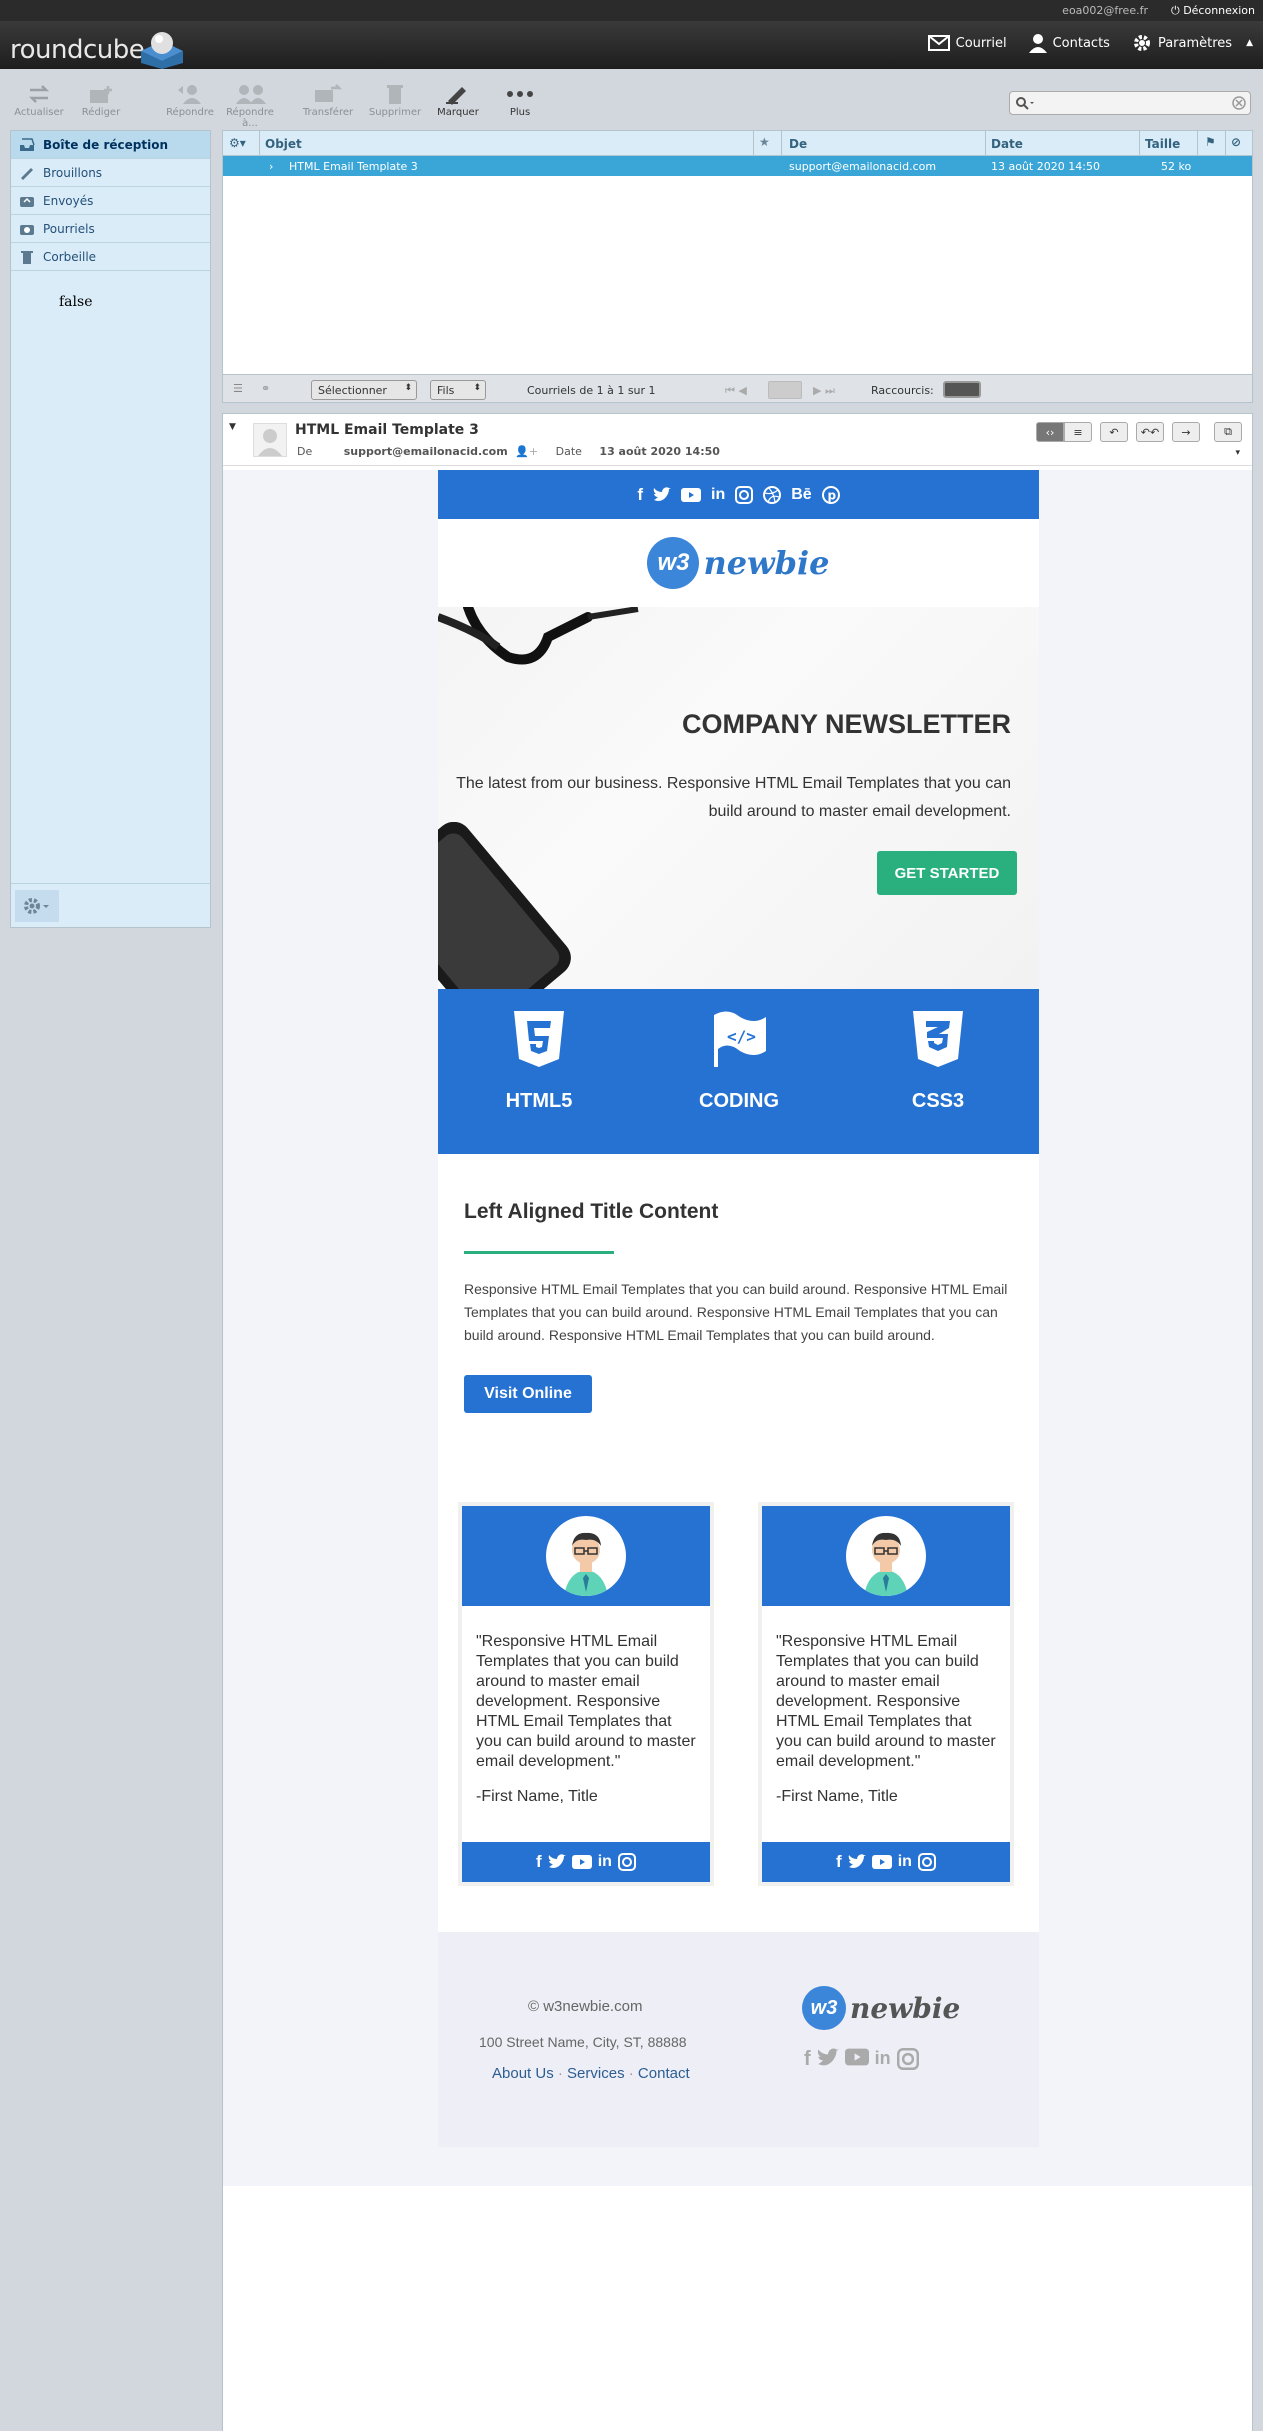 The width and height of the screenshot is (1263, 2431). Describe the element at coordinates (364, 390) in the screenshot. I see `select-dropdown: Sélectionner ⬍` at that location.